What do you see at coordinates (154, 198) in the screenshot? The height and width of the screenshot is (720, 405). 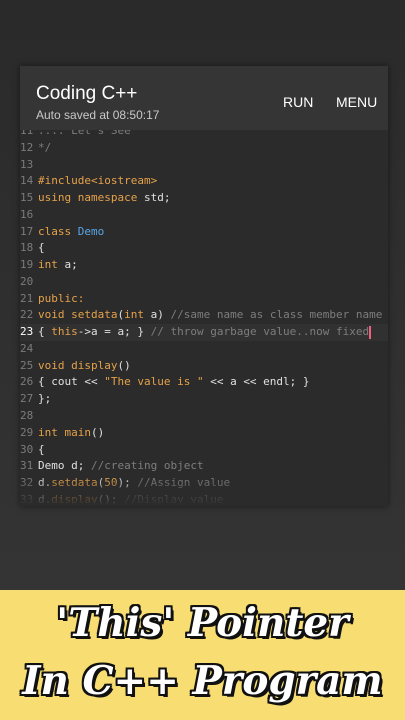 I see `code-token: std;` at bounding box center [154, 198].